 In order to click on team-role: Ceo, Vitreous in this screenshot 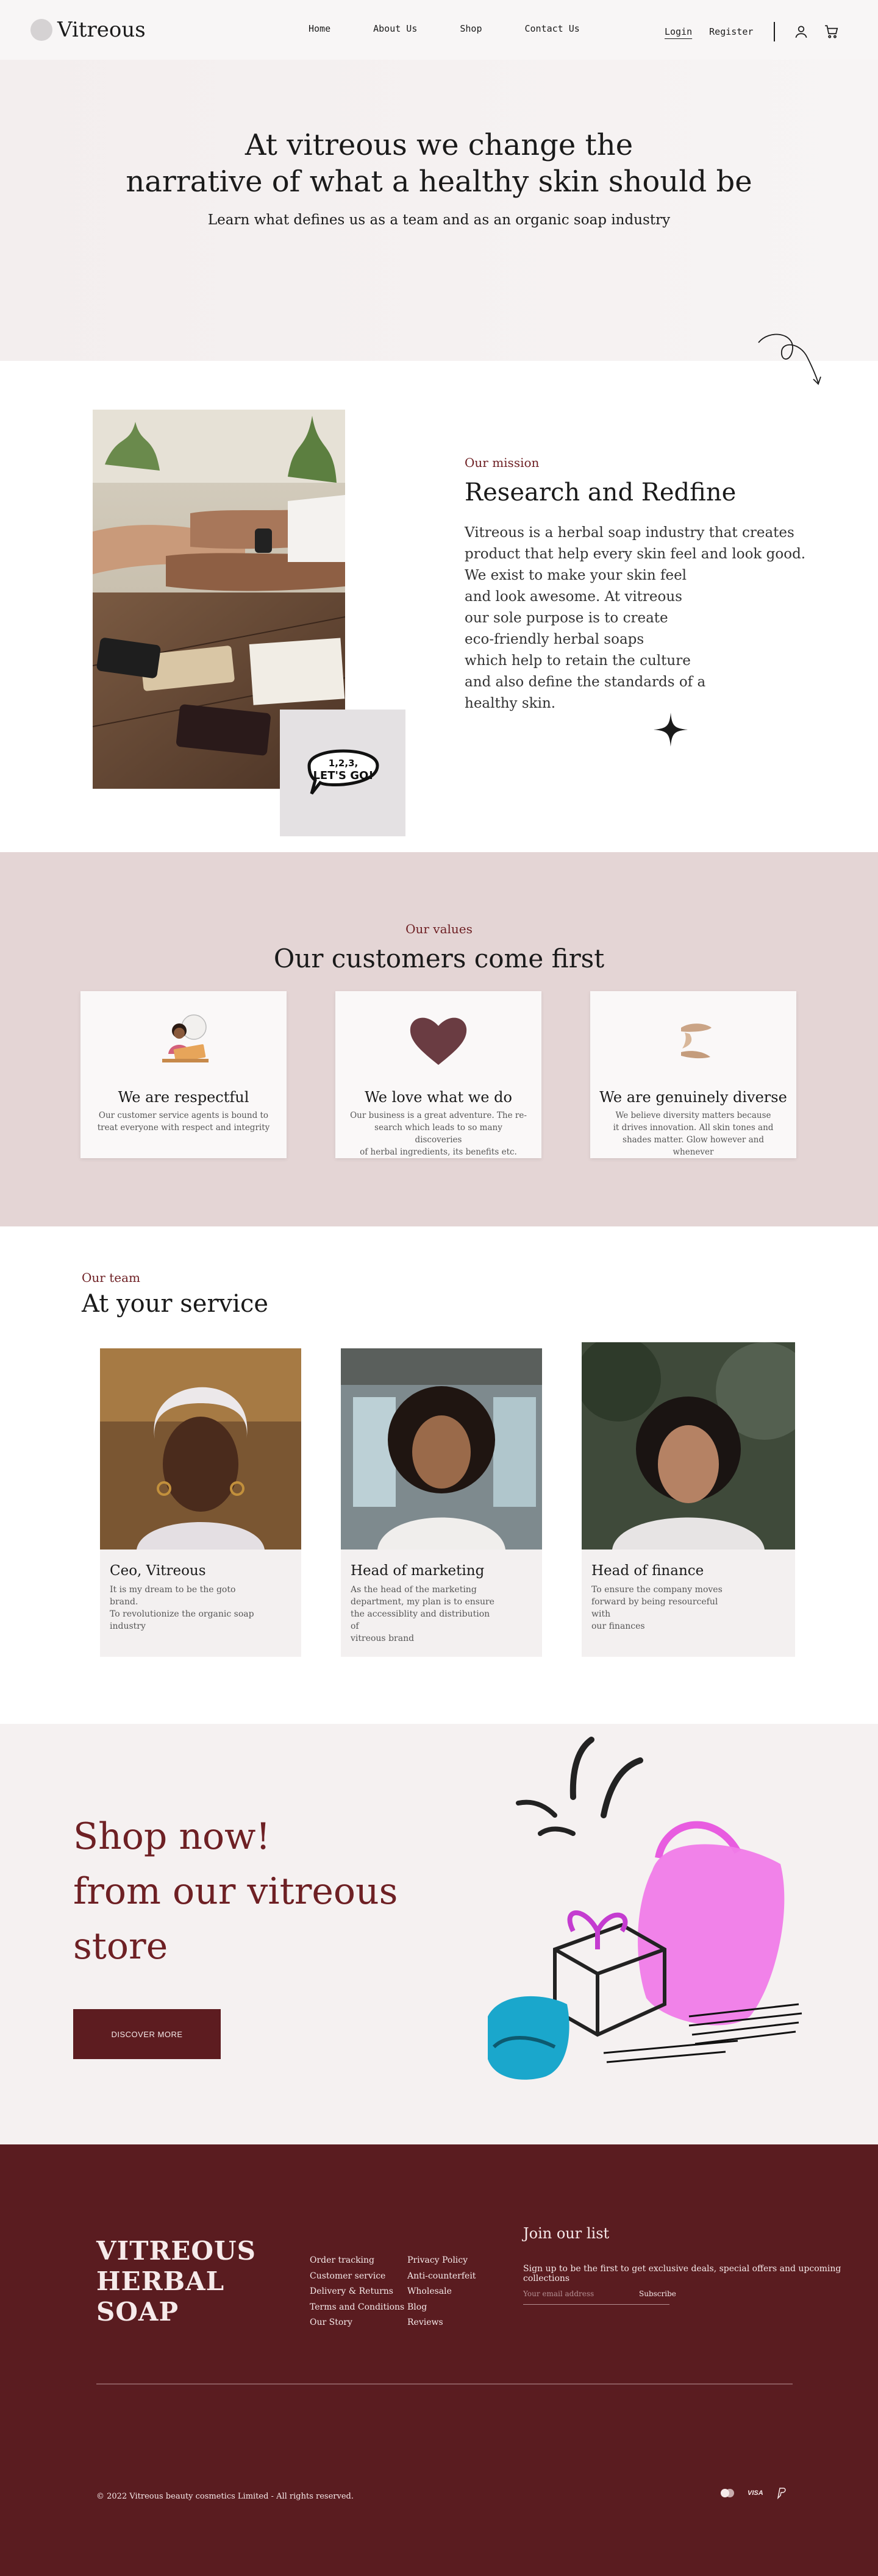, I will do `click(158, 1571)`.